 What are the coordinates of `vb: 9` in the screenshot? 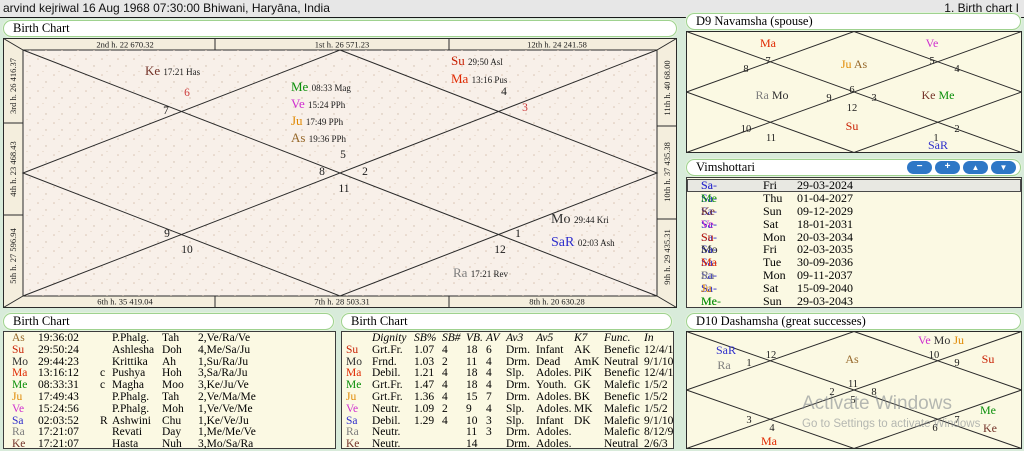 It's located at (469, 408).